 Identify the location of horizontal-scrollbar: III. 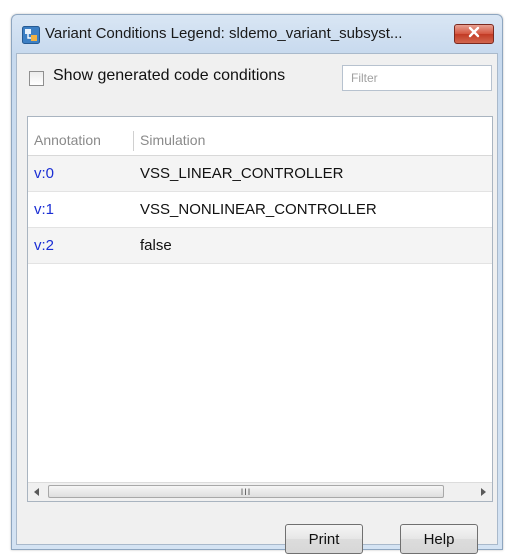
(260, 491).